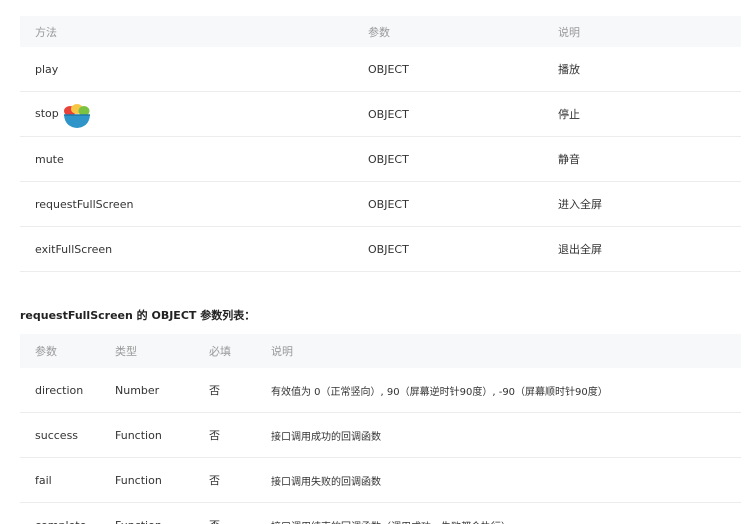 This screenshot has width=751, height=524. I want to click on method-name: requestFullScreen, so click(194, 204).